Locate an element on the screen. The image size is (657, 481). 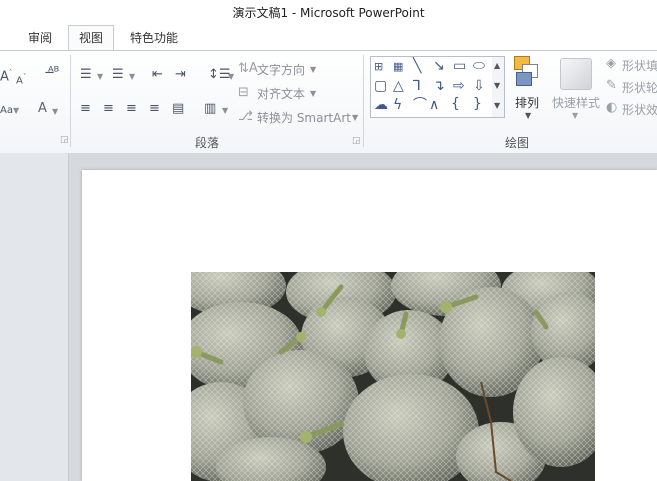
paragraph-dialog-launcher-icon: ◲ is located at coordinates (356, 141).